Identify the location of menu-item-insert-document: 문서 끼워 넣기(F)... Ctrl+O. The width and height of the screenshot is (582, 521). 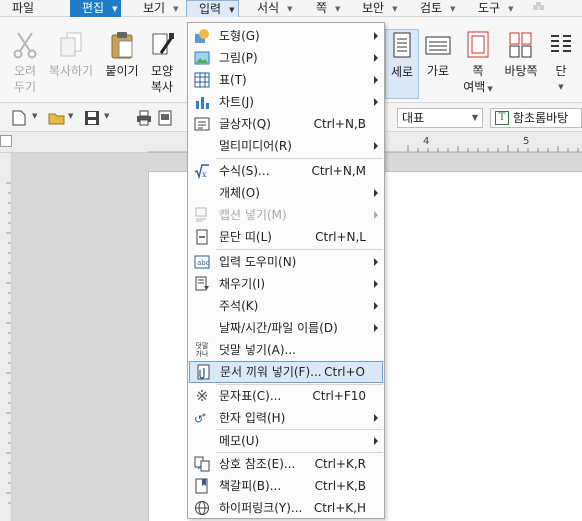
(286, 372).